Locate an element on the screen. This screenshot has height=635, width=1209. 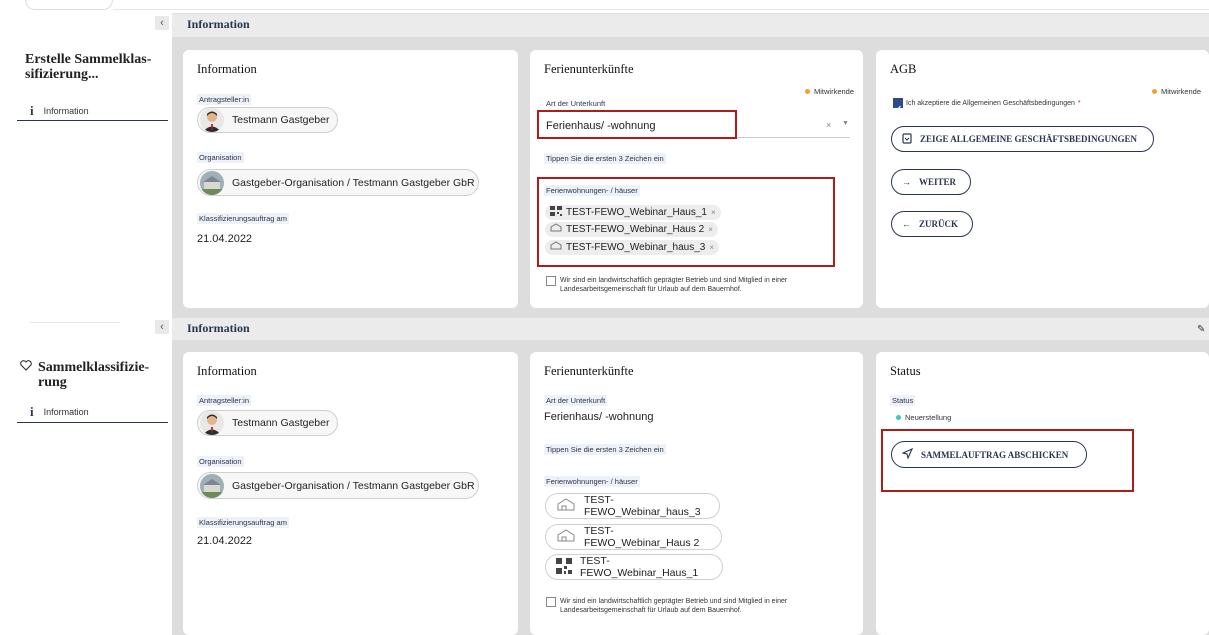
top-organisation-label: Organisation is located at coordinates (220, 157).